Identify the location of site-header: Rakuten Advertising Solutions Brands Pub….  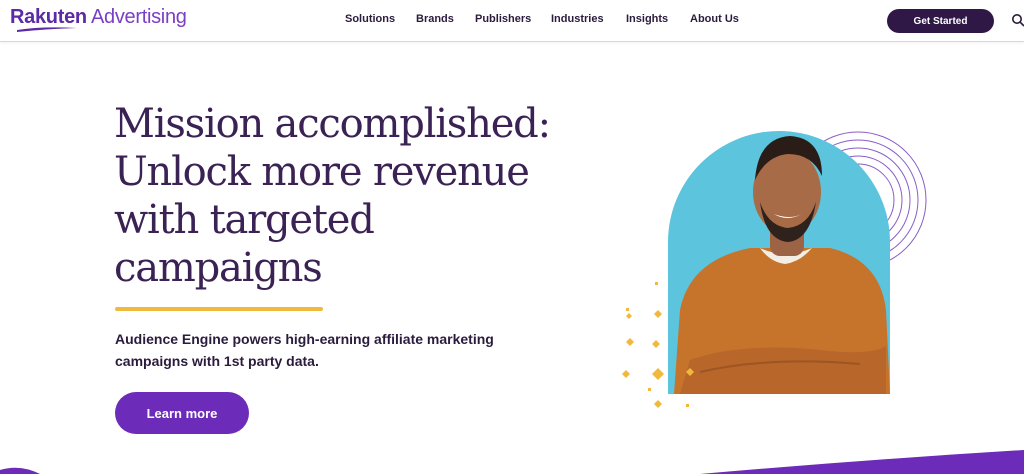
(512, 21).